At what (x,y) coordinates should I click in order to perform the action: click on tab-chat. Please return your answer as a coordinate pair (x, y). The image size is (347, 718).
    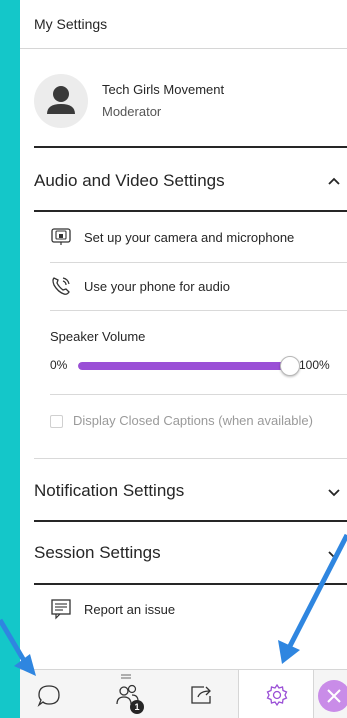
    Looking at the image, I should click on (51, 694).